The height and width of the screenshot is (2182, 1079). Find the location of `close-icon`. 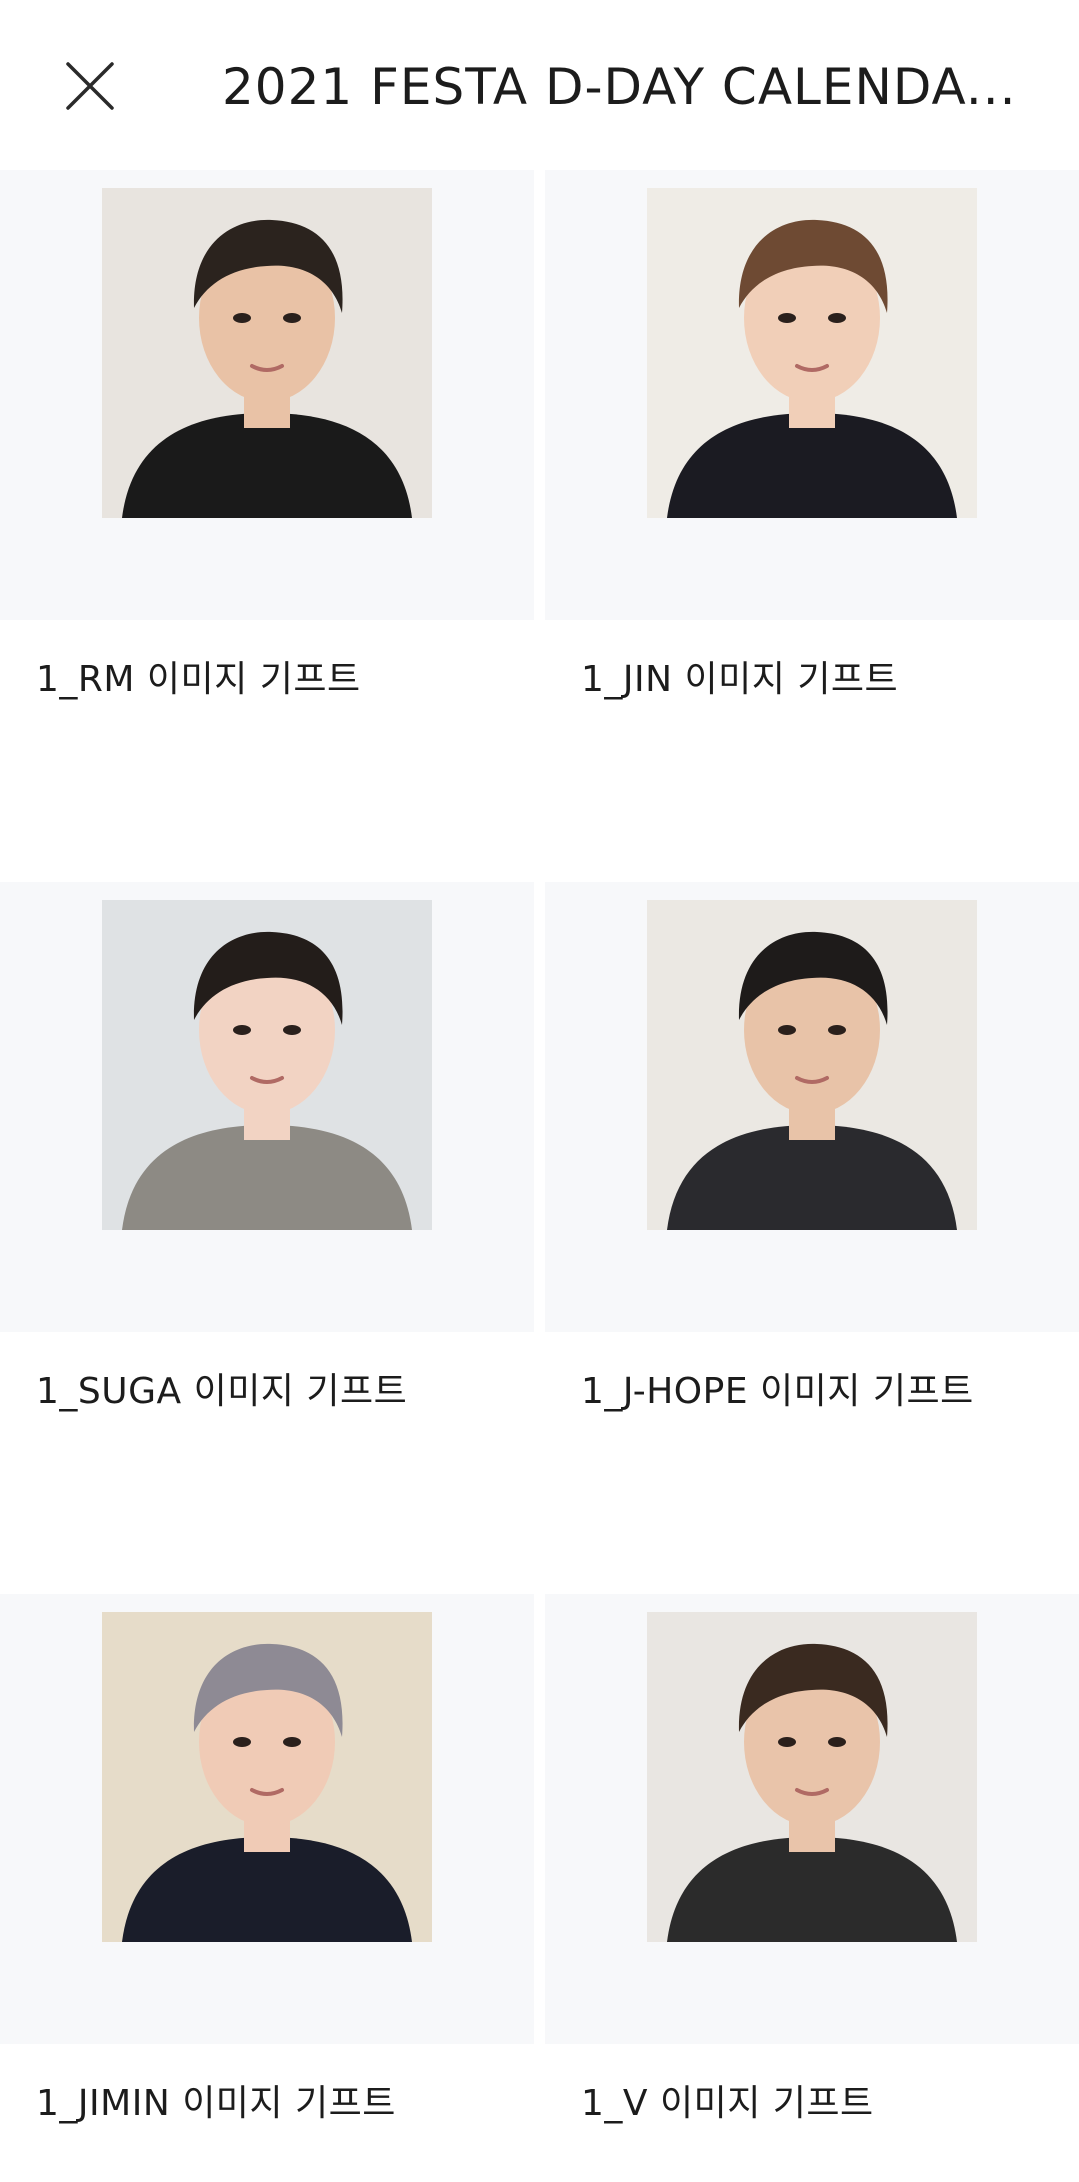

close-icon is located at coordinates (90, 86).